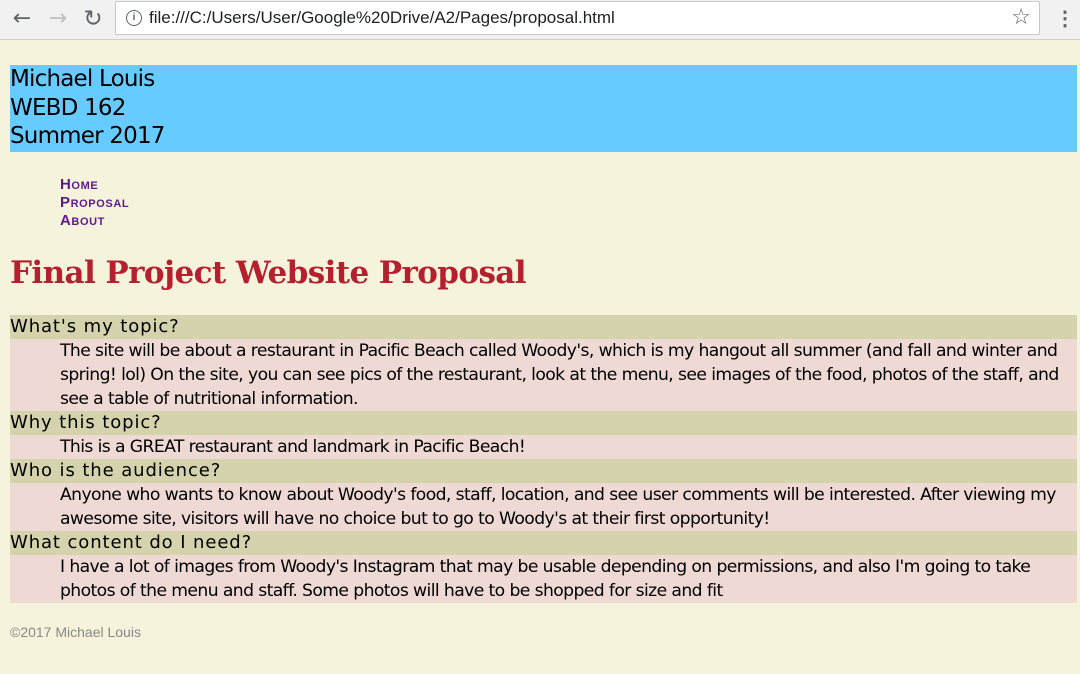 This screenshot has height=674, width=1080. I want to click on bookmark-star-icon: ☆, so click(1021, 18).